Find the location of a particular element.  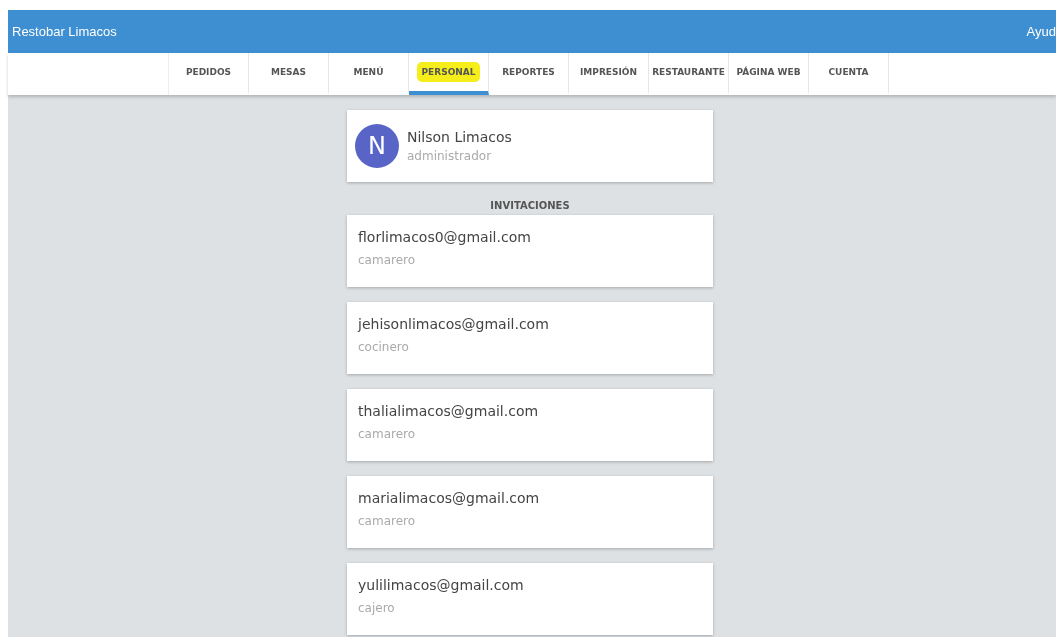

section-heading: INVITACIONES is located at coordinates (530, 205).